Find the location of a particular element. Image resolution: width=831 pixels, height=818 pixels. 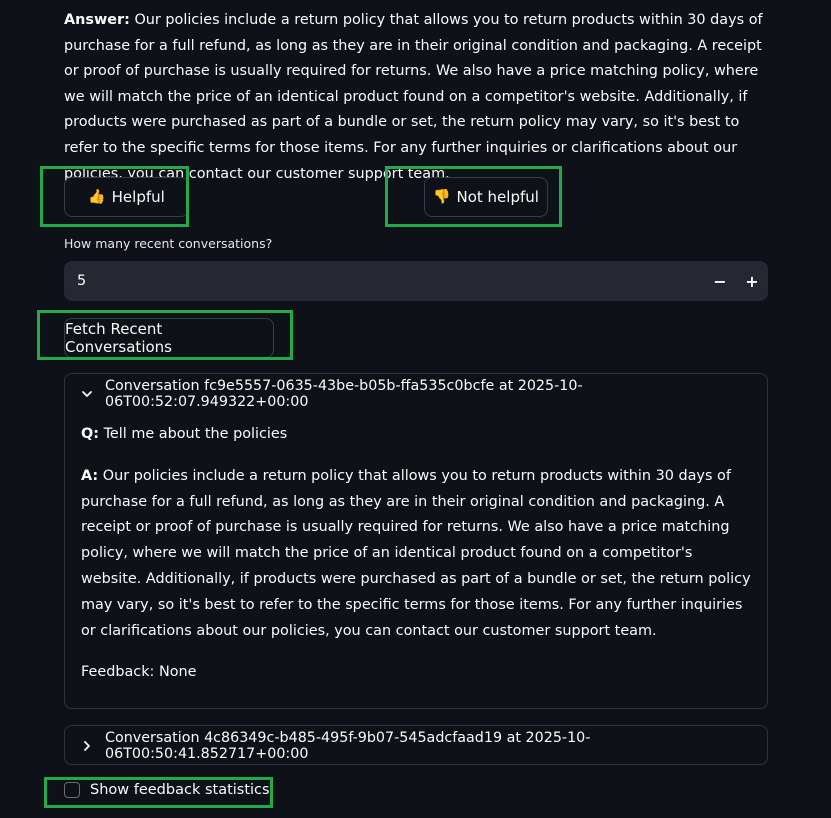

thumbs-down-icon: 👎 is located at coordinates (442, 197).